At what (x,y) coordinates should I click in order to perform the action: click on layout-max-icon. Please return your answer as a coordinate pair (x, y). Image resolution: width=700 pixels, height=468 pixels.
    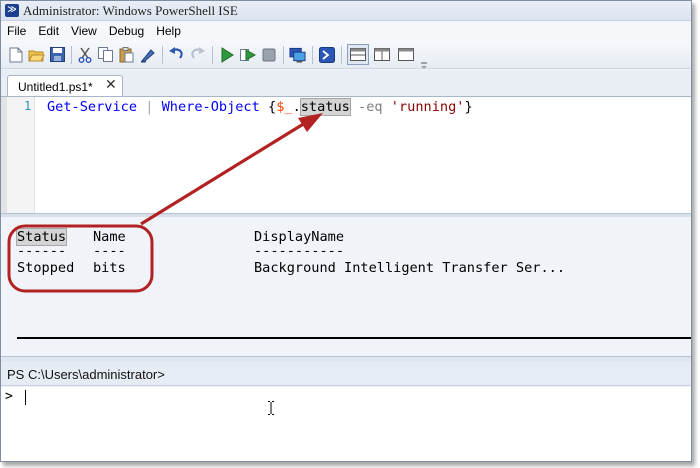
    Looking at the image, I should click on (406, 54).